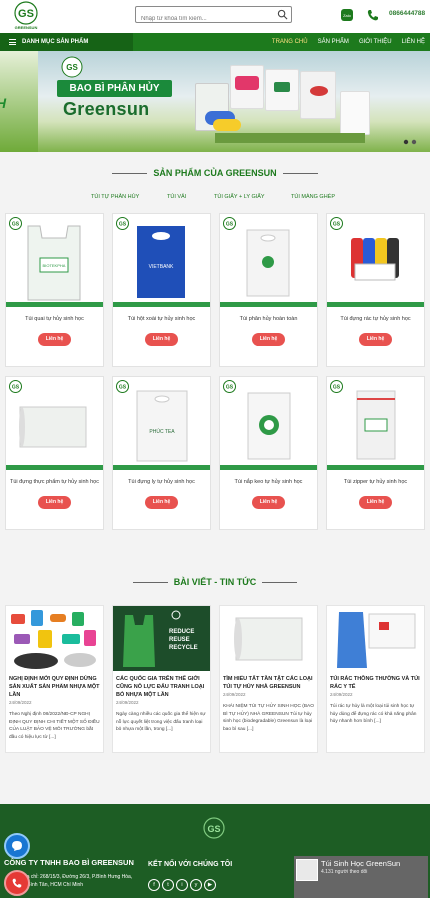 The image size is (430, 898). What do you see at coordinates (139, 641) in the screenshot?
I see `green-bag-illustration` at bounding box center [139, 641].